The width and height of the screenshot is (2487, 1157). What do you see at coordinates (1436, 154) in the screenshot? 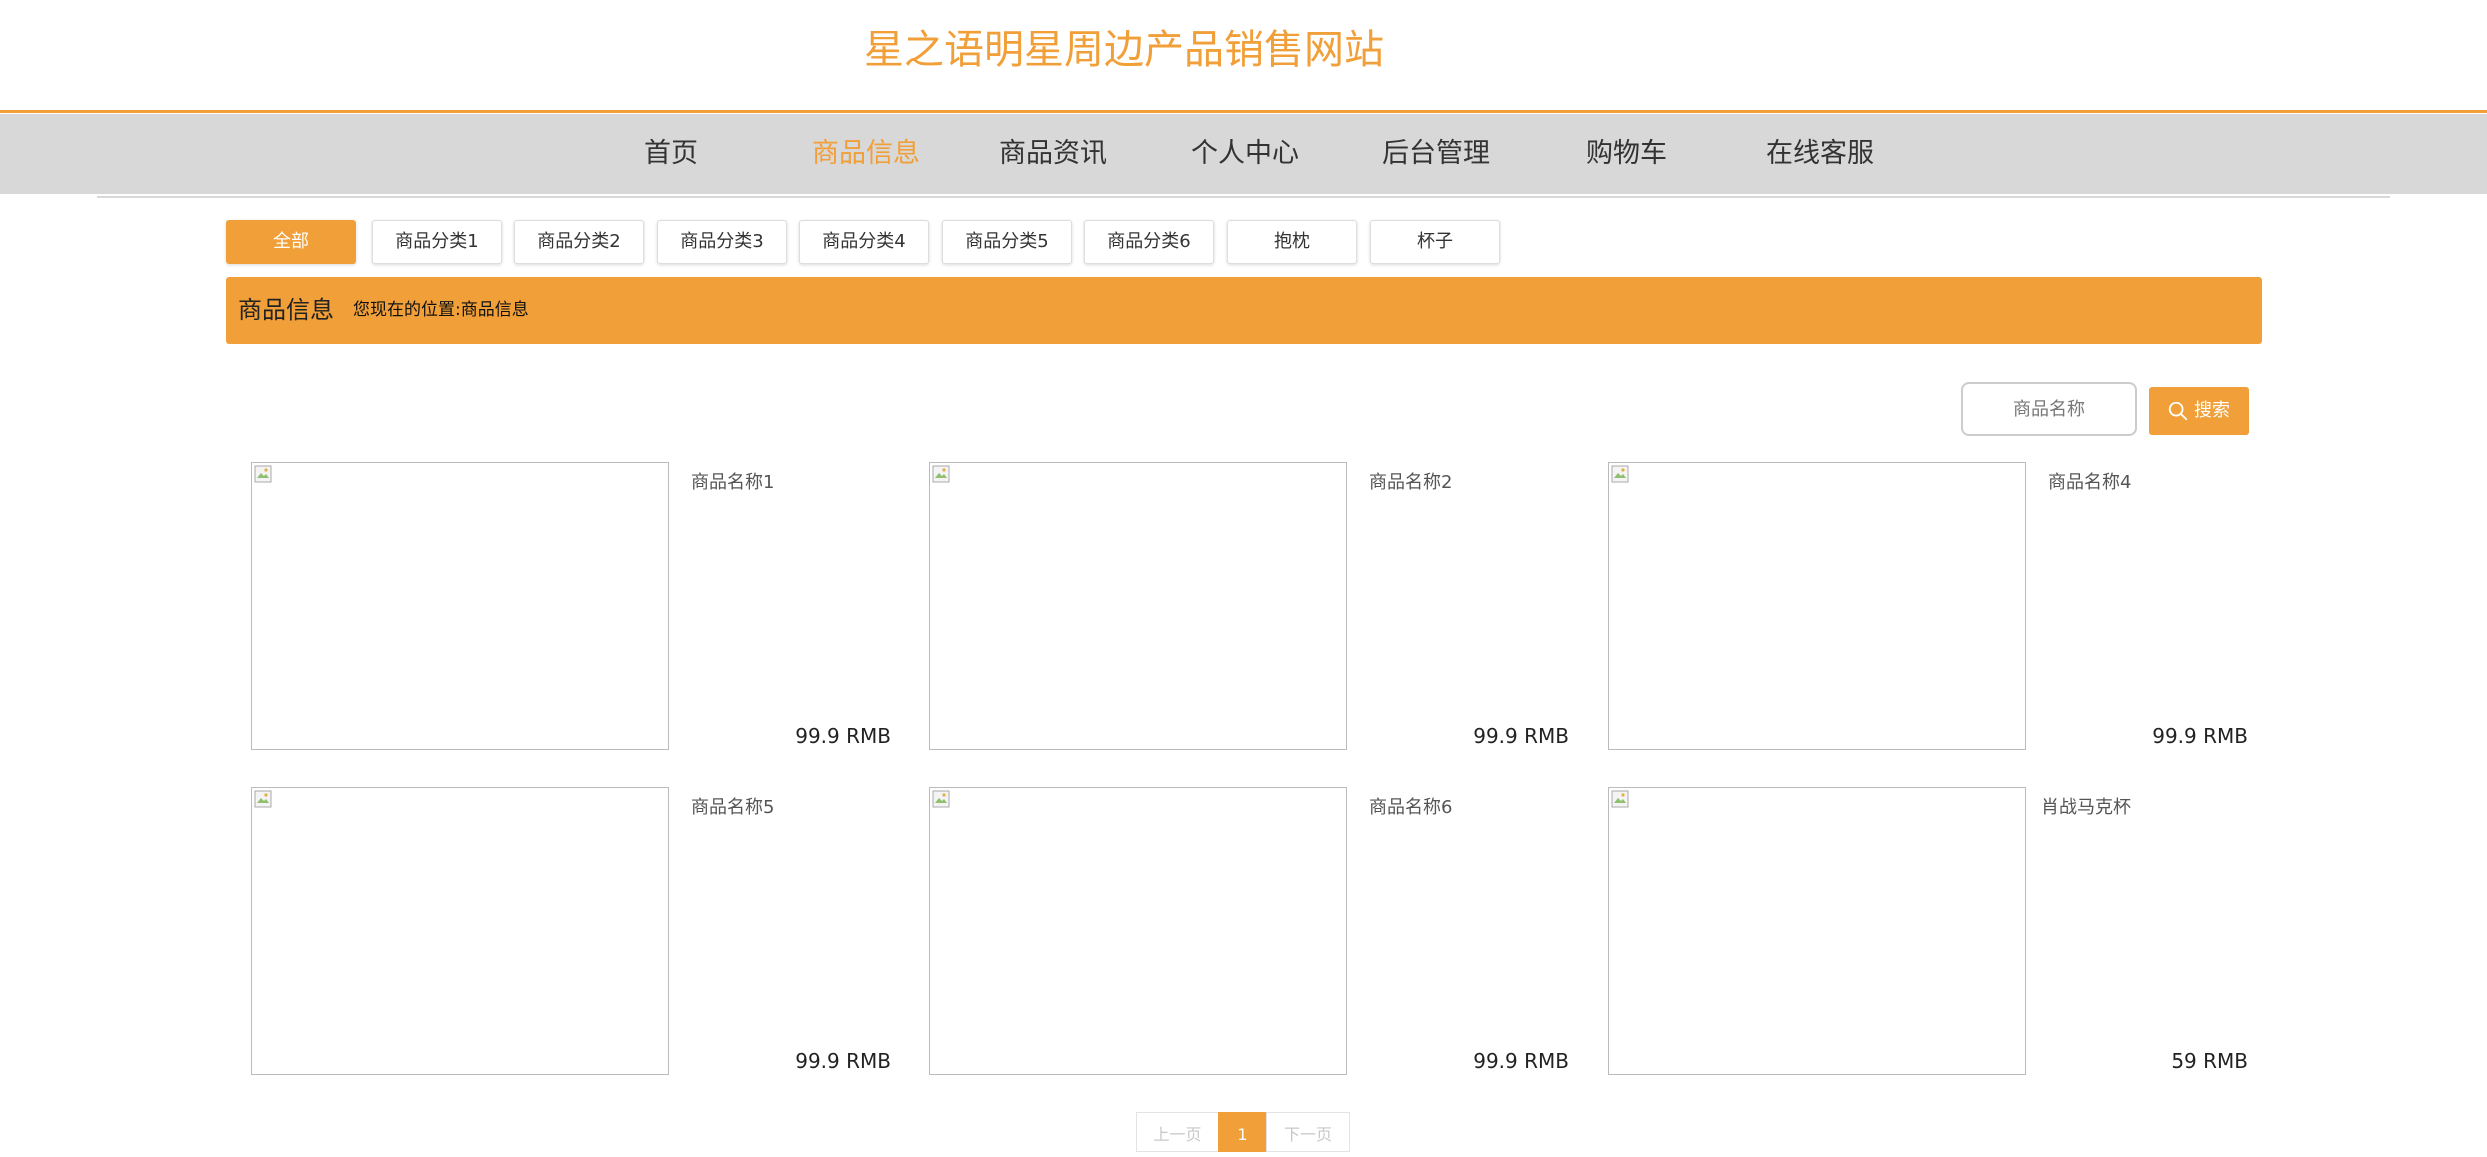
I see `nav-item-admin: 后台管理` at bounding box center [1436, 154].